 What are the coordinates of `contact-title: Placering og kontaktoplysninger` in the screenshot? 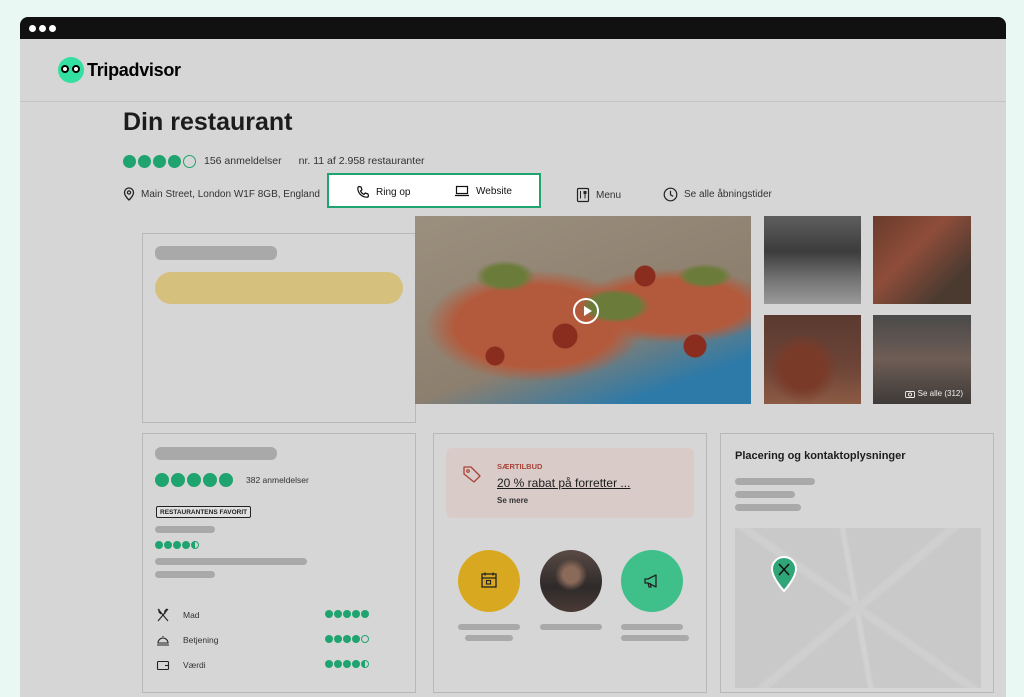 It's located at (820, 456).